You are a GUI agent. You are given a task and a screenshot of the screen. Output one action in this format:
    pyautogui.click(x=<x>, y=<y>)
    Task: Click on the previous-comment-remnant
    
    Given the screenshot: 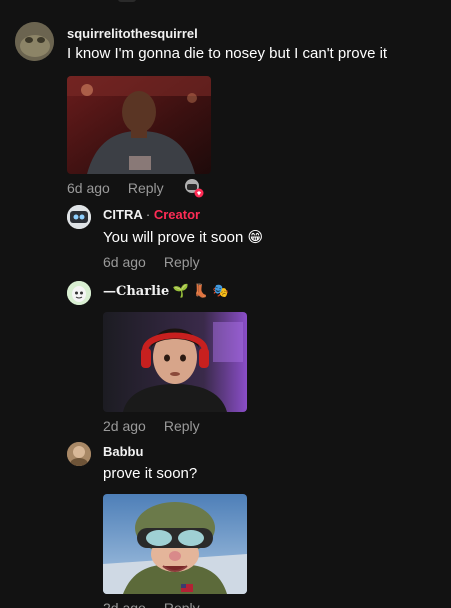 What is the action you would take?
    pyautogui.click(x=127, y=1)
    